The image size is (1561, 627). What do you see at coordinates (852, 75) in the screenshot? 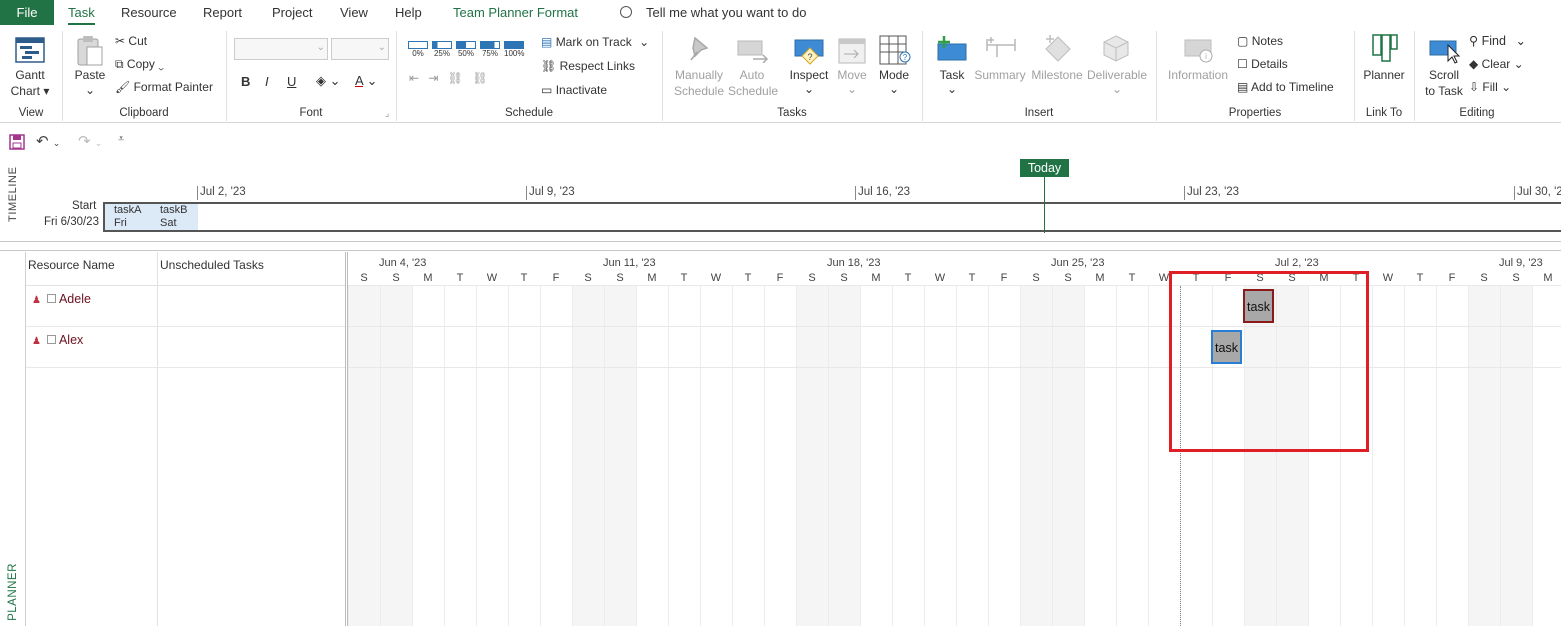
I see `move-label: Move` at bounding box center [852, 75].